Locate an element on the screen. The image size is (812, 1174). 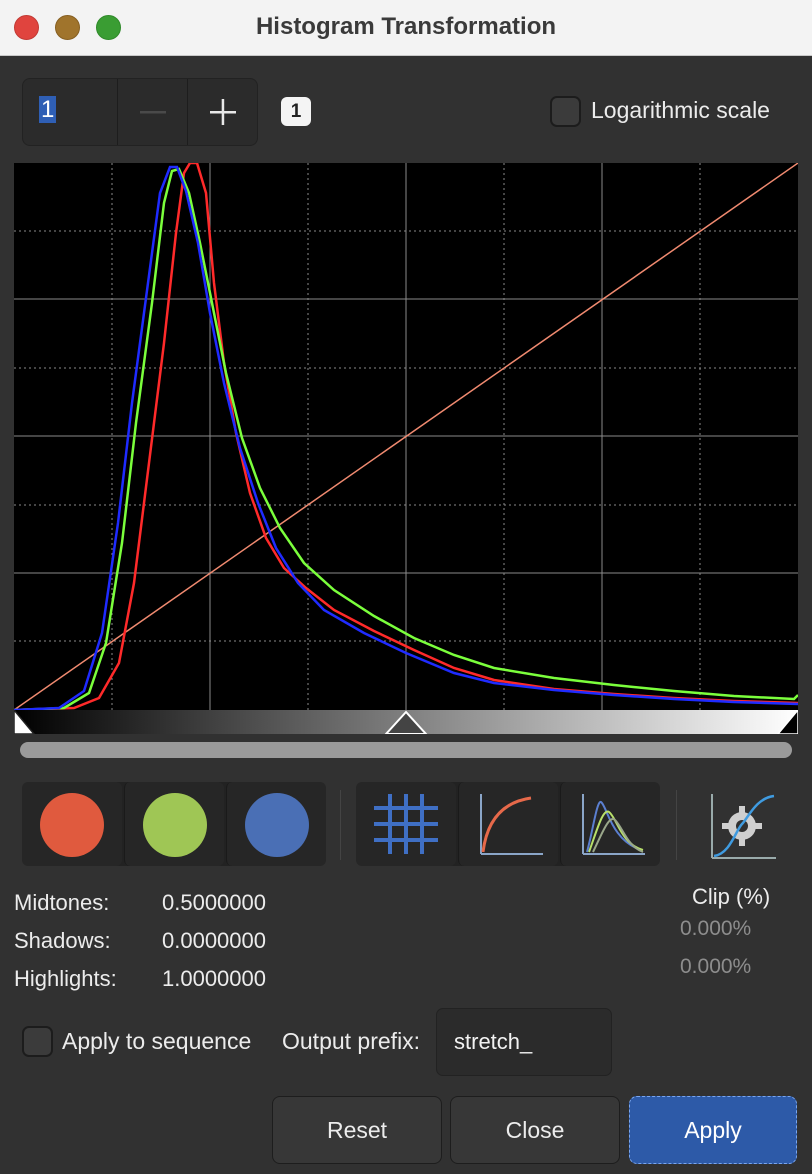
curve-toggle-button is located at coordinates (508, 824).